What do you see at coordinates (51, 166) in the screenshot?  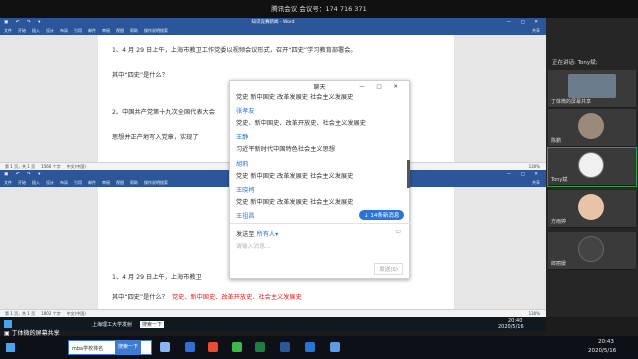 I see `word-count: 1566 个字` at bounding box center [51, 166].